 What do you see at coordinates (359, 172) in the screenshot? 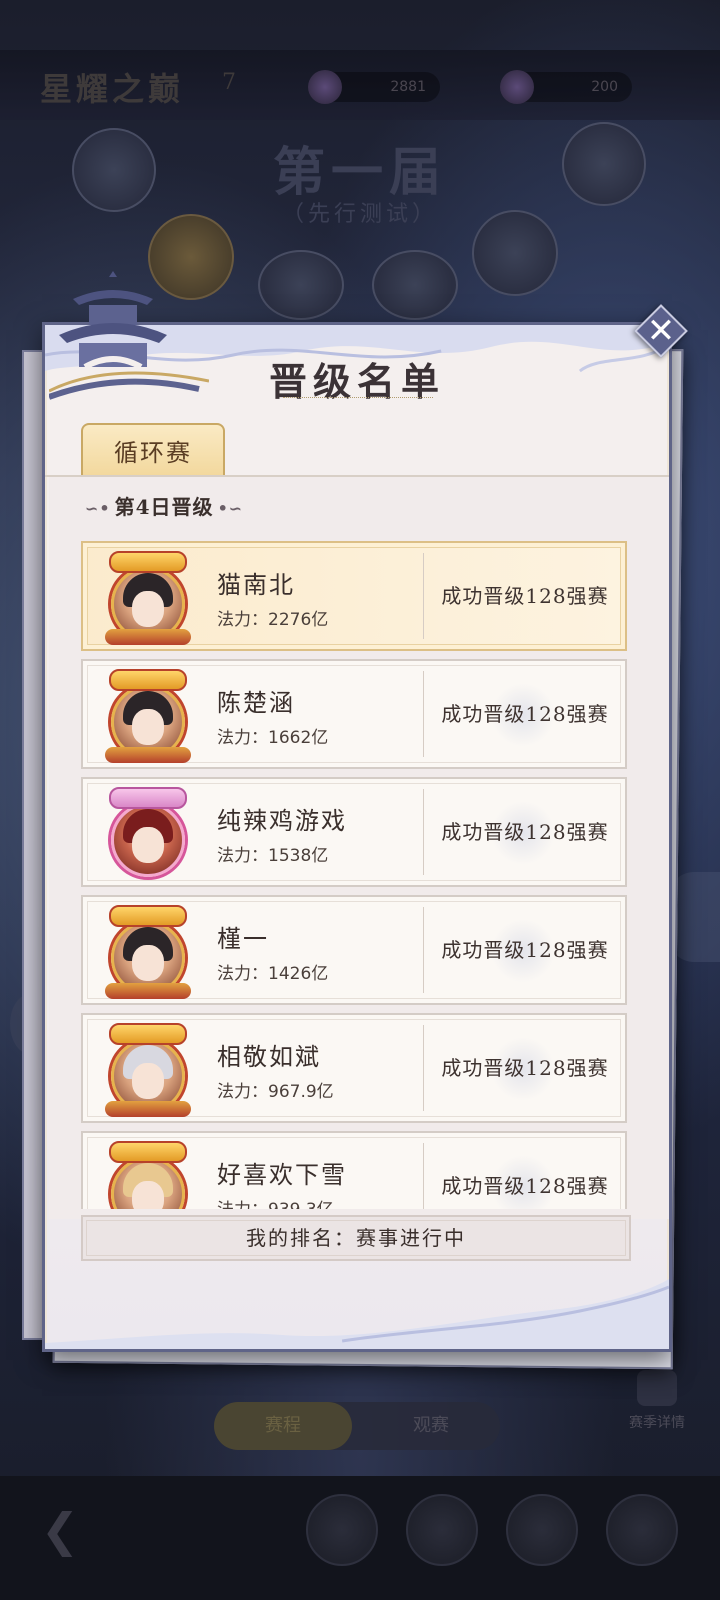
I see `season-title: 第一届` at bounding box center [359, 172].